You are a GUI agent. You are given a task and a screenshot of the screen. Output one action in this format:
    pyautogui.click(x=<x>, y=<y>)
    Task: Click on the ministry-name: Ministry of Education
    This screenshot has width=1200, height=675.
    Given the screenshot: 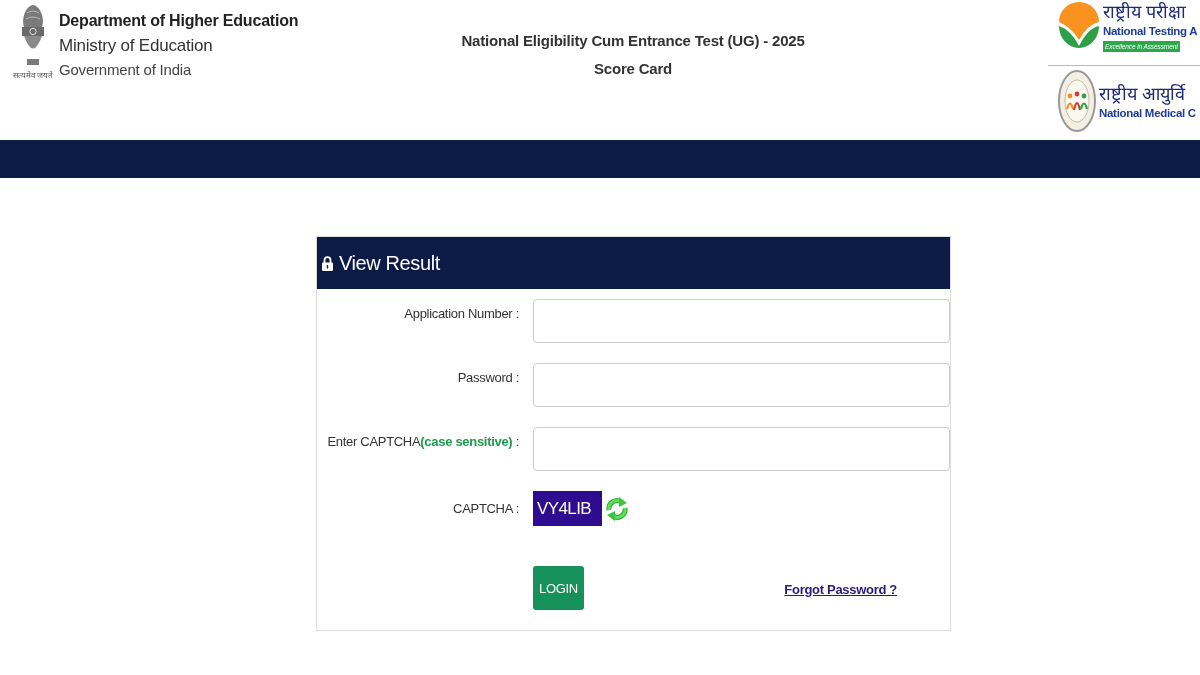 What is the action you would take?
    pyautogui.click(x=136, y=46)
    